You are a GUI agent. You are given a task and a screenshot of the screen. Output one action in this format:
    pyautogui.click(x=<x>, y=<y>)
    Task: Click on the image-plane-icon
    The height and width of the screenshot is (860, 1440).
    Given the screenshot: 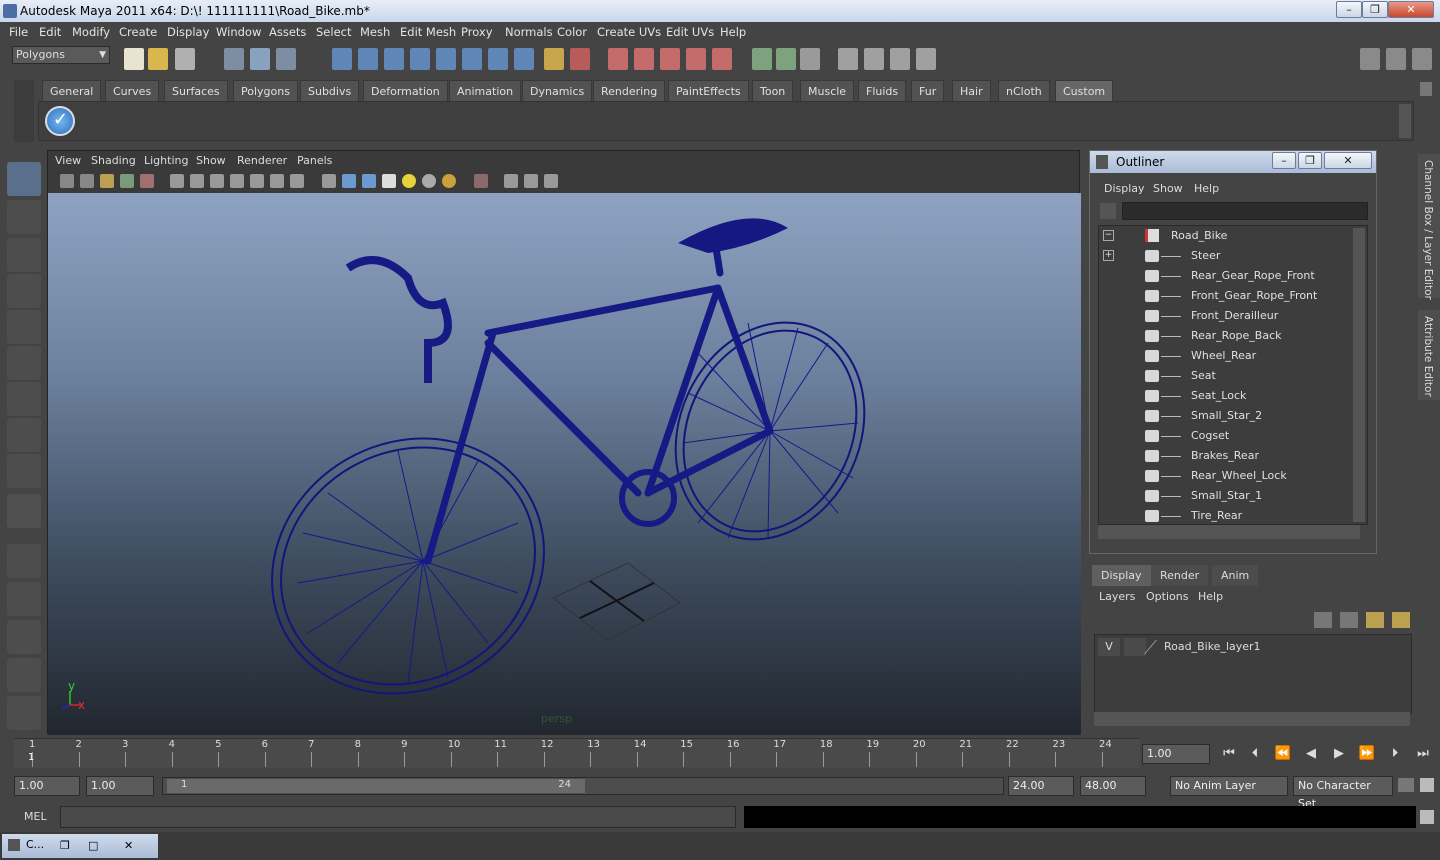 What is the action you would take?
    pyautogui.click(x=127, y=181)
    